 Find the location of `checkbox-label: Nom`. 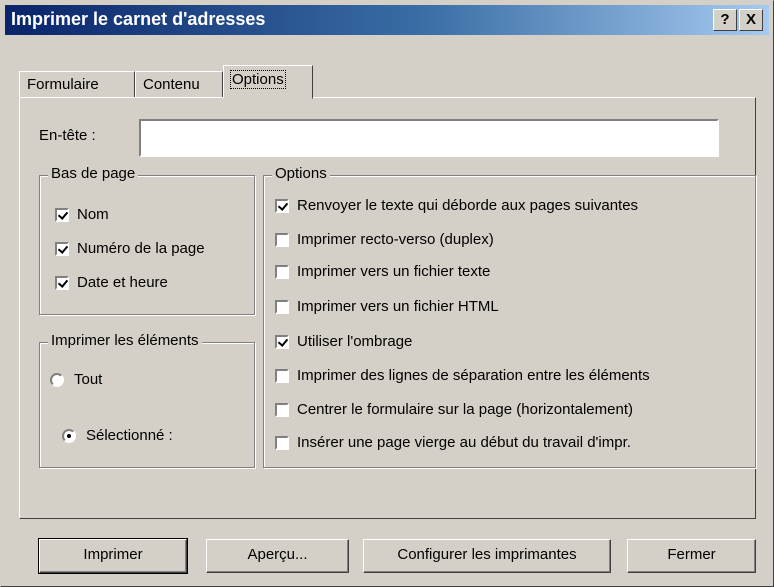

checkbox-label: Nom is located at coordinates (93, 214).